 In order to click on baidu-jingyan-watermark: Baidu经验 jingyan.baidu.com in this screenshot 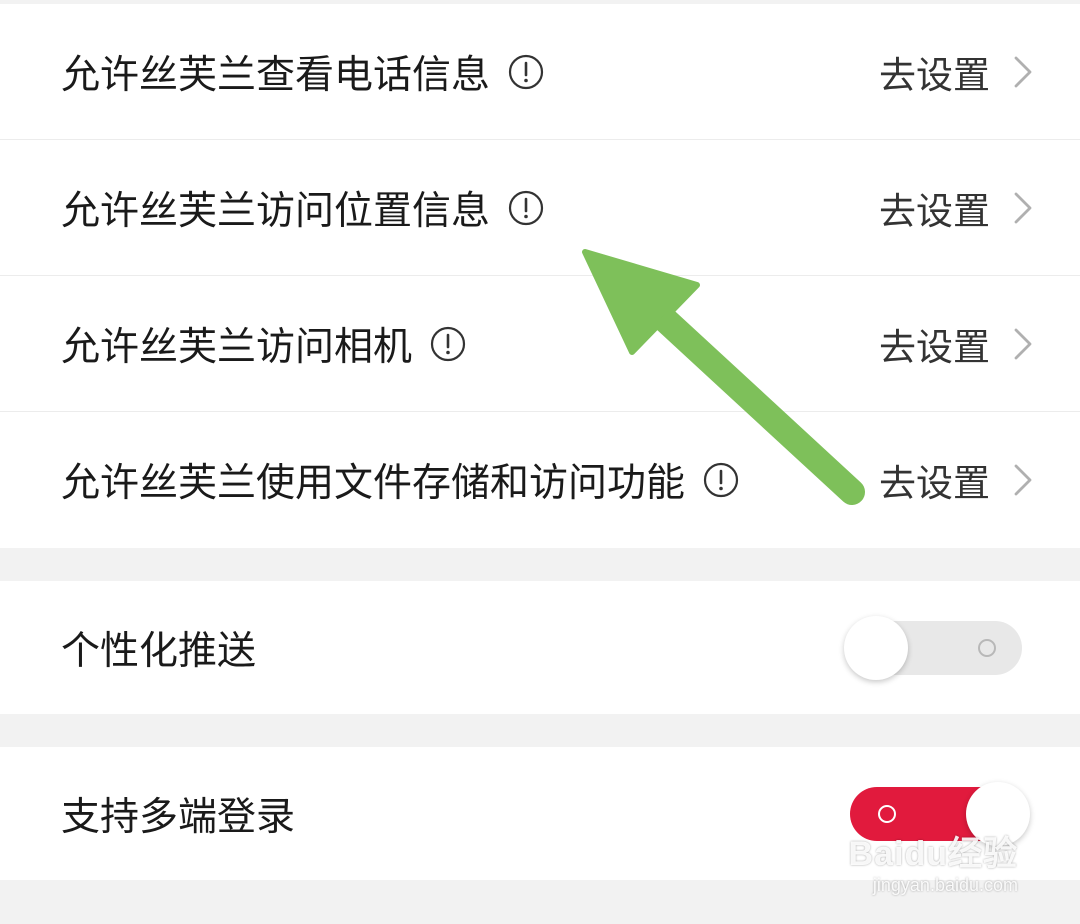, I will do `click(933, 861)`.